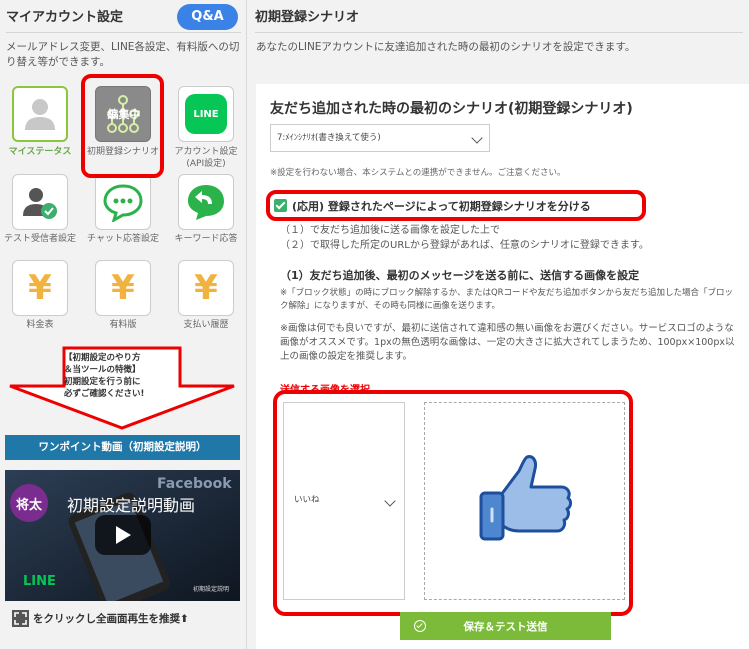 The height and width of the screenshot is (649, 749). Describe the element at coordinates (441, 206) in the screenshot. I see `split-scenario-label: (応用) 登録されたページによって初期登録シナリオを分ける` at that location.